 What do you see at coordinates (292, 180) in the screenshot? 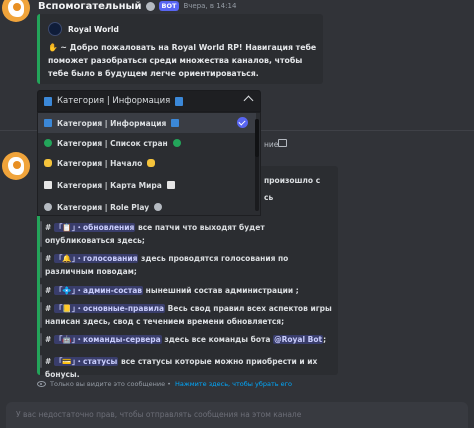
I see `hidden-text-fragment: произошло с` at bounding box center [292, 180].